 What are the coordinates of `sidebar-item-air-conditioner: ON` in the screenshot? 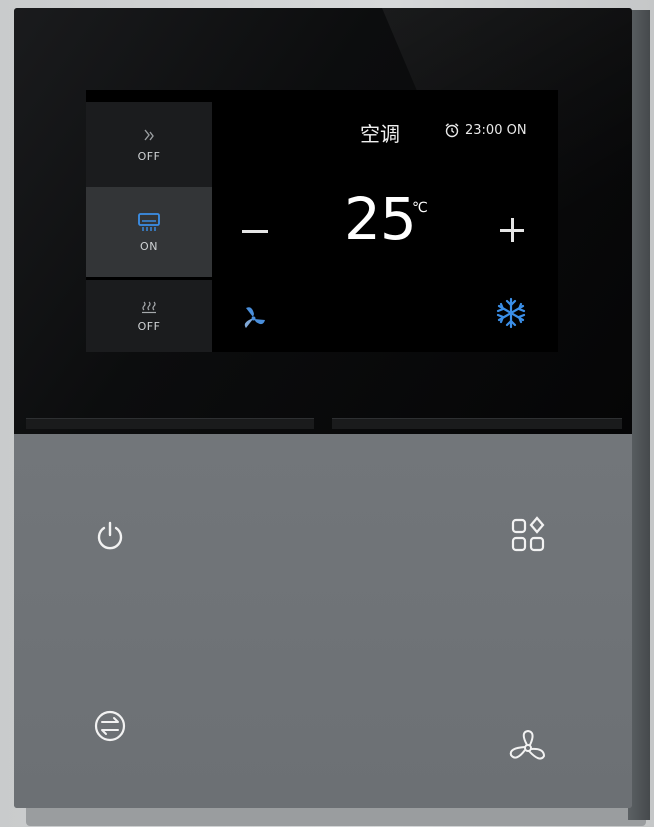 It's located at (149, 232).